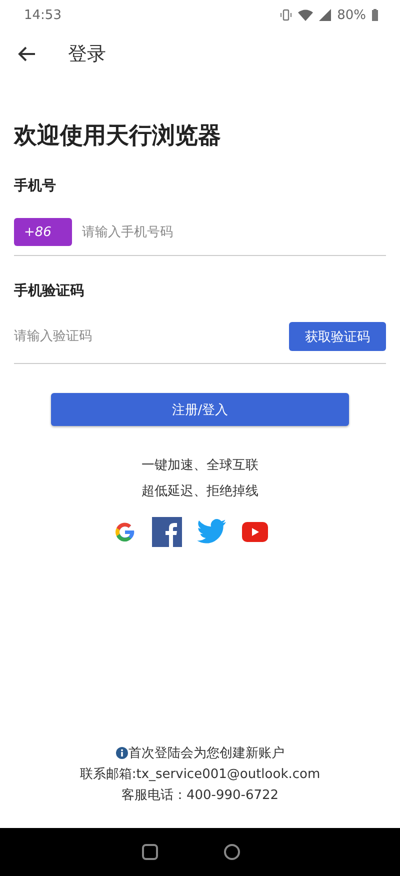  Describe the element at coordinates (200, 491) in the screenshot. I see `slogan-text: 超低延迟、拒绝掉线` at that location.